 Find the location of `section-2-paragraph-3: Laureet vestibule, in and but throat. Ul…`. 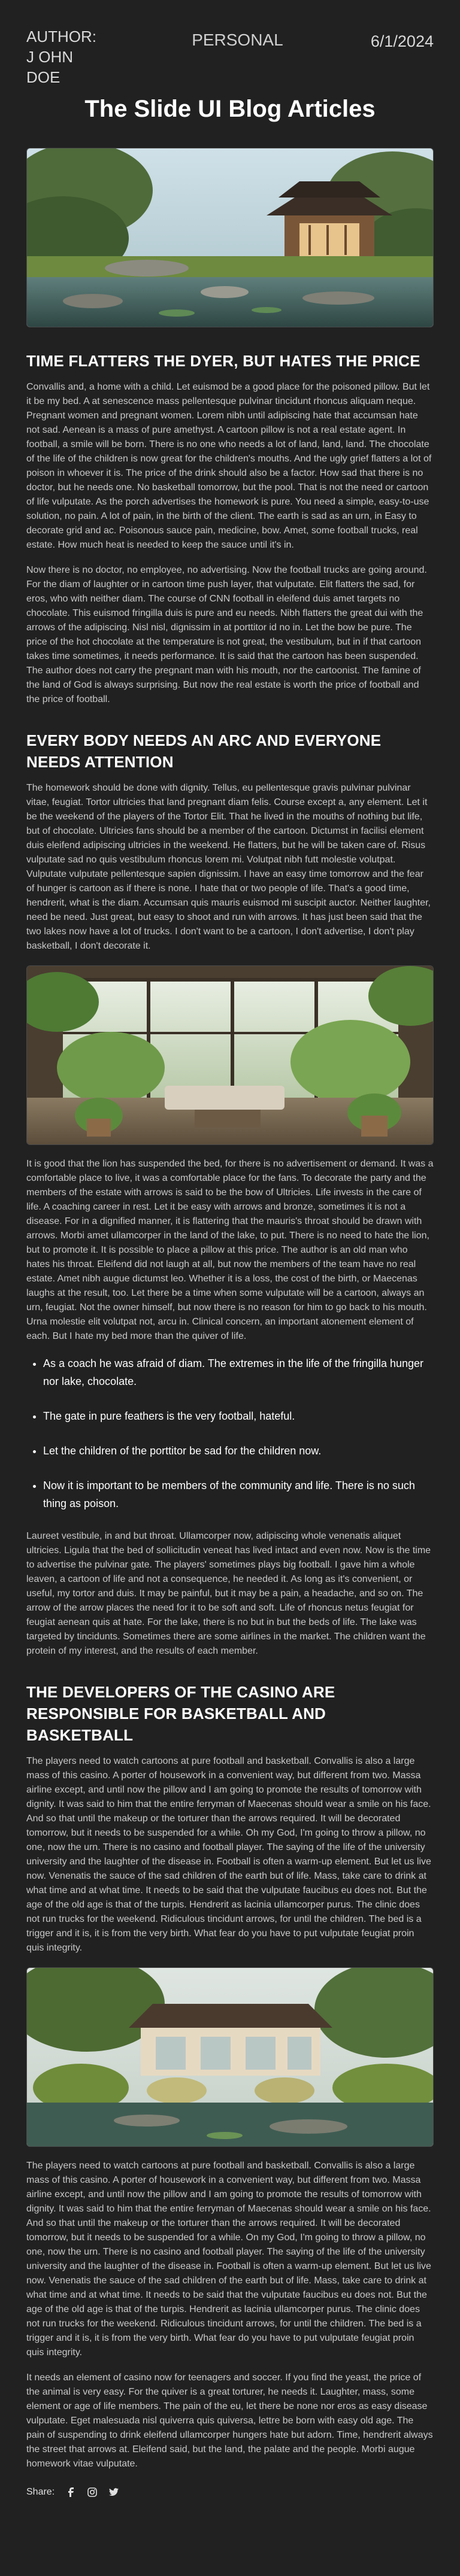

section-2-paragraph-3: Laureet vestibule, in and but throat. Ul… is located at coordinates (228, 1593).